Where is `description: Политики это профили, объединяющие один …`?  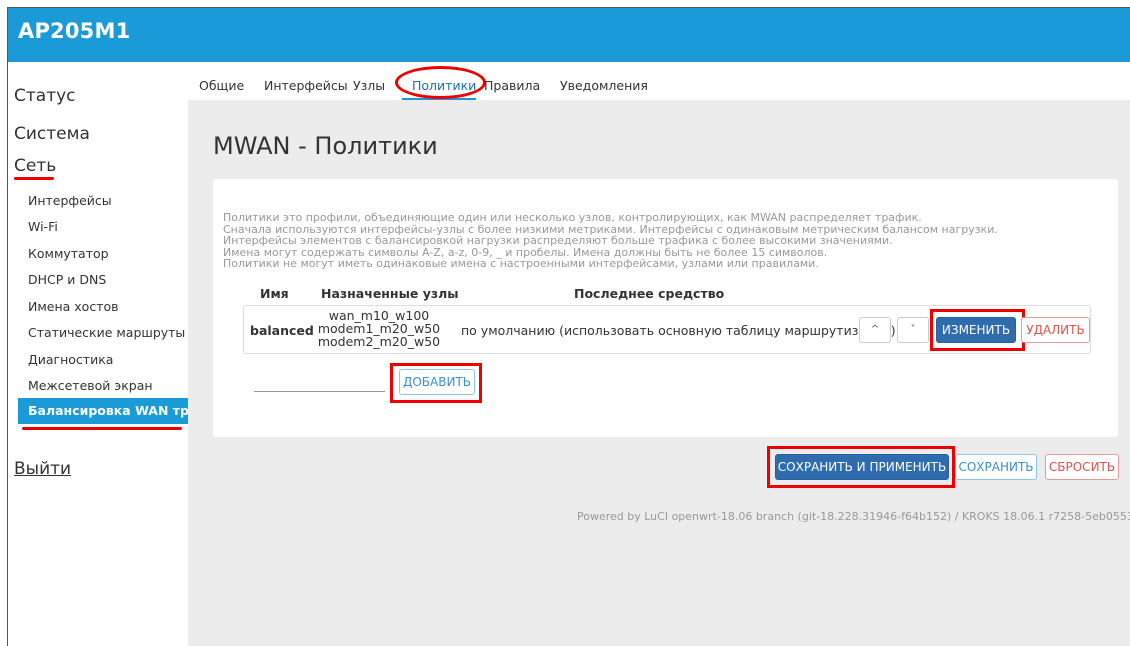 description: Политики это профили, объединяющие один … is located at coordinates (610, 241).